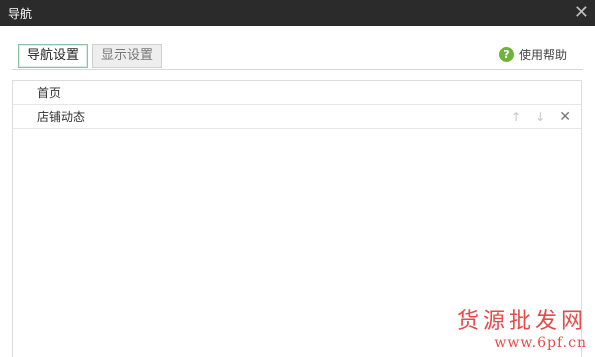 The width and height of the screenshot is (595, 357). What do you see at coordinates (127, 56) in the screenshot?
I see `tab-display-settings: 显示设置` at bounding box center [127, 56].